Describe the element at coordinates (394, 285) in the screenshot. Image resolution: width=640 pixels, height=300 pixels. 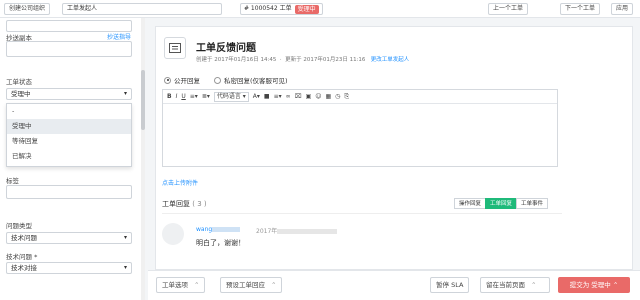
I see `bottom-action-bar: 工单选项 ⌃ 预设工单回应 ⌃ 暂停 SLA 留在当前页面 ⌃ 提交为 受理中 ⌃` at that location.